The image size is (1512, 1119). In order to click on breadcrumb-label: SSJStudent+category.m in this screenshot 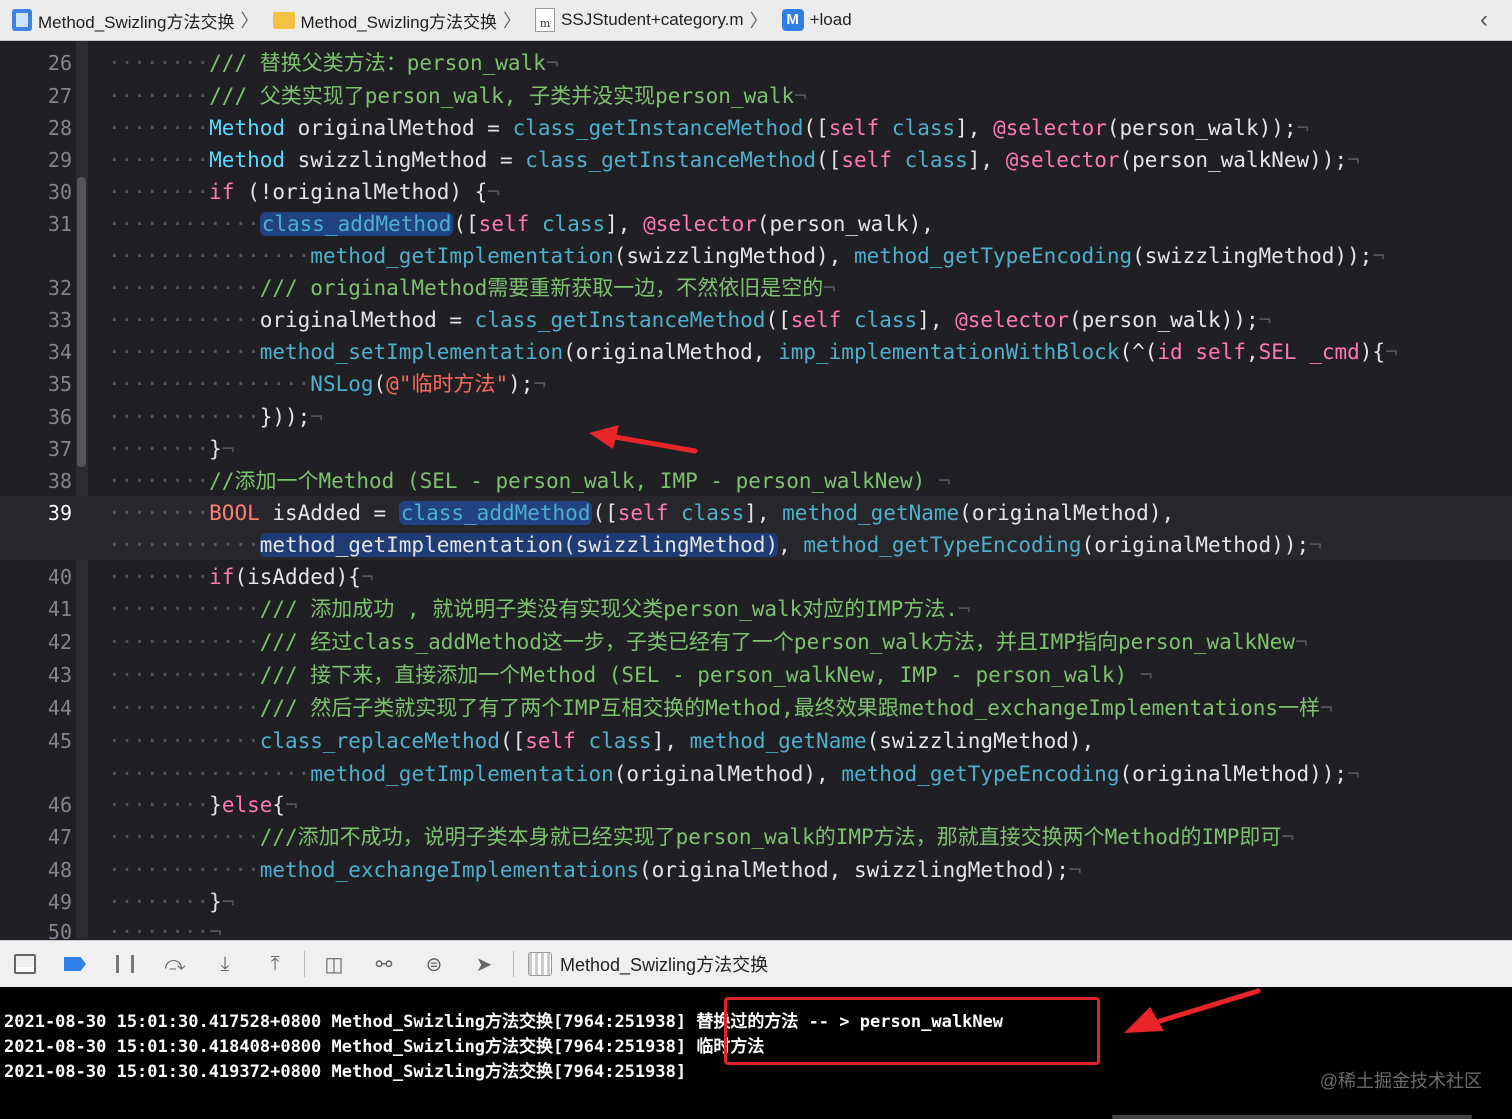, I will do `click(652, 19)`.